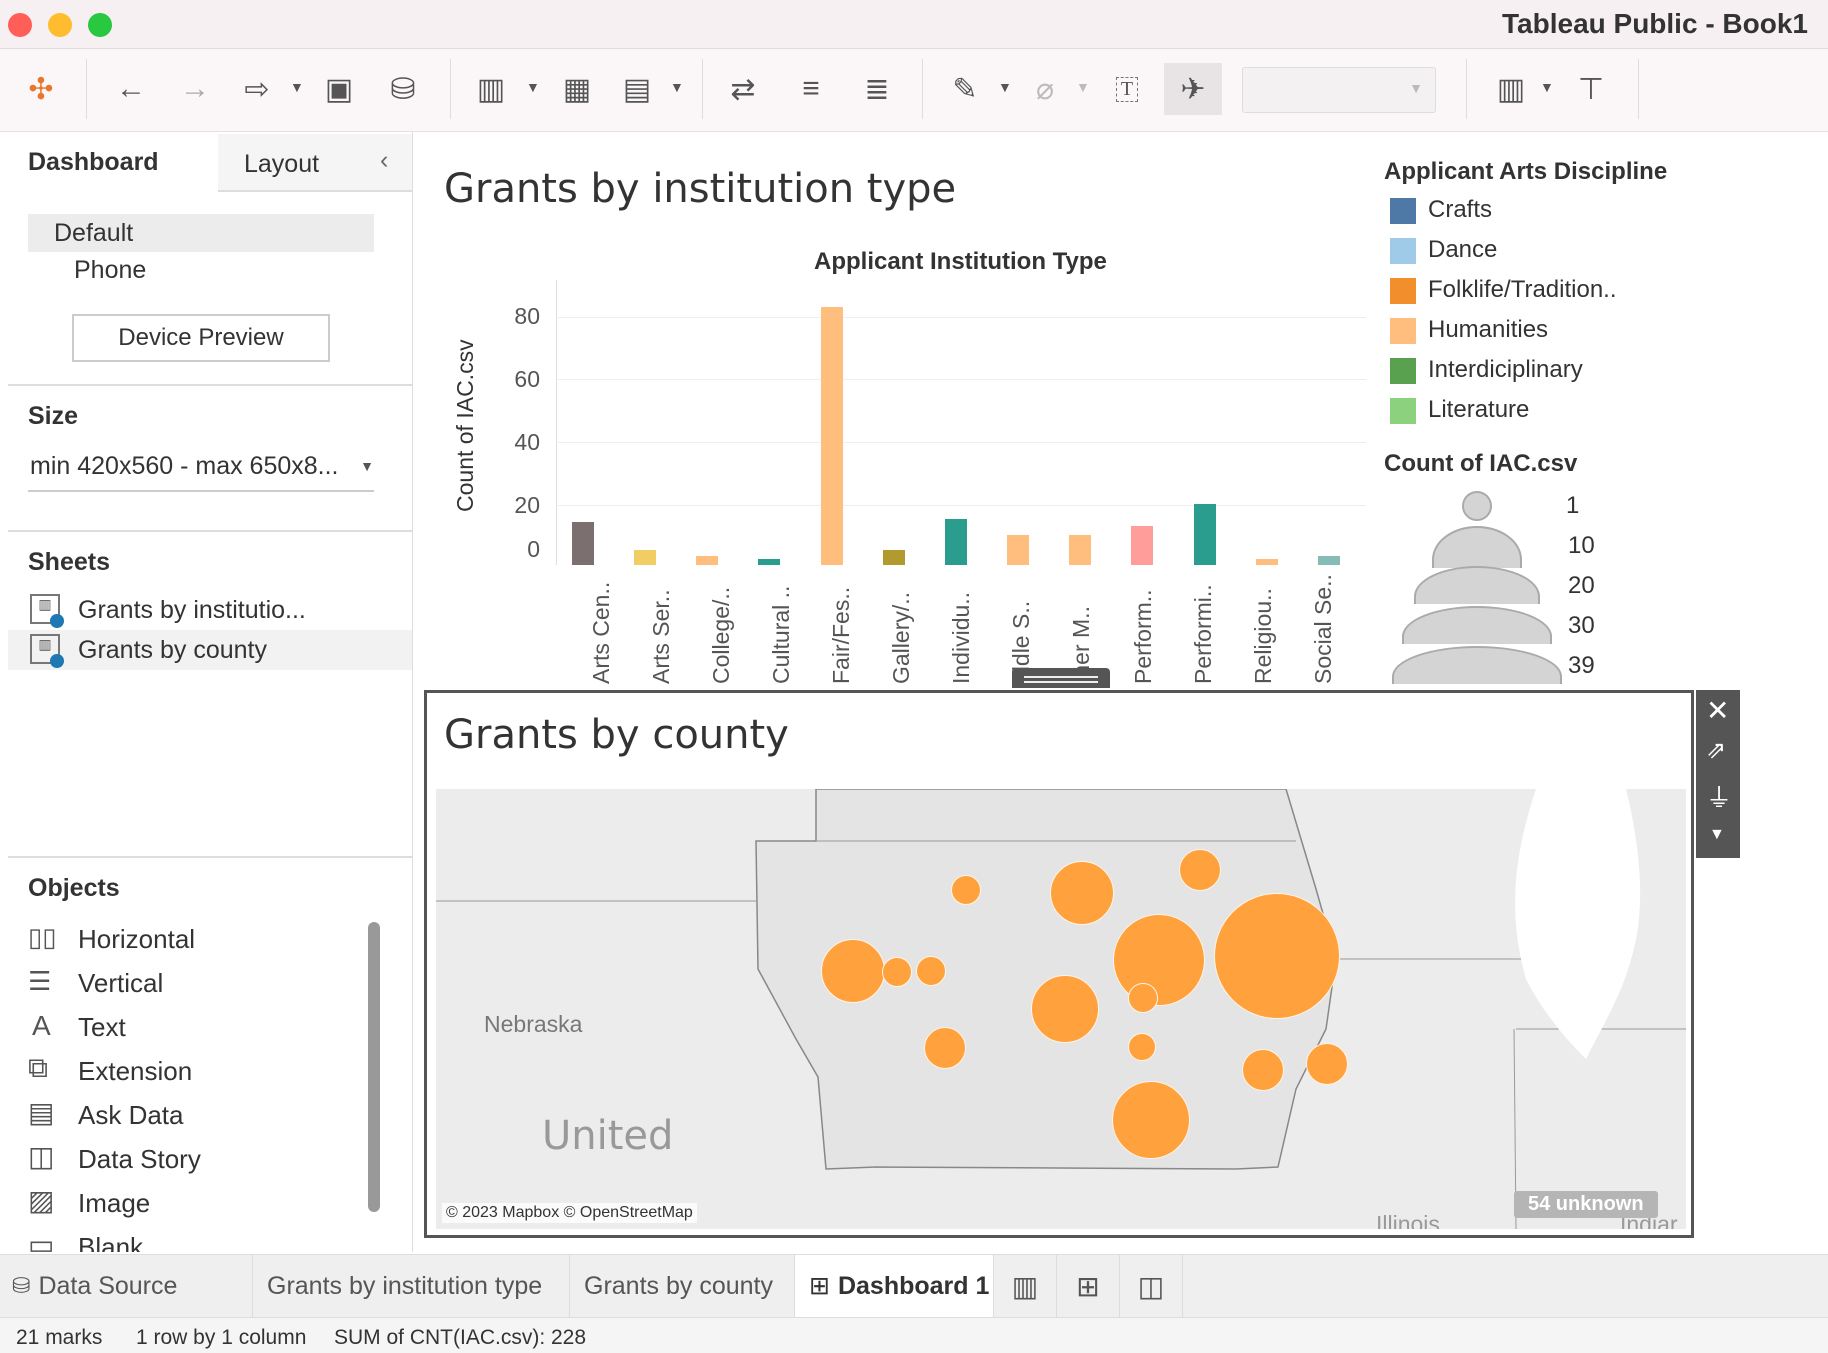  Describe the element at coordinates (1061, 678) in the screenshot. I see `resize-handle` at that location.